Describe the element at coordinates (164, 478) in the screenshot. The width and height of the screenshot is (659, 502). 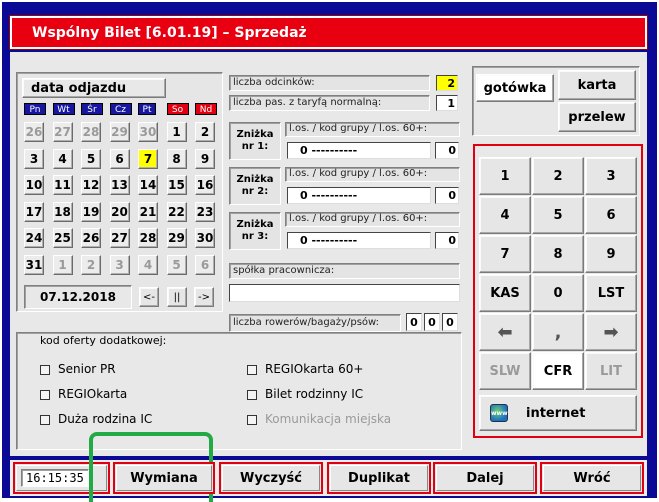
I see `wymiana-button: Wymiana` at that location.